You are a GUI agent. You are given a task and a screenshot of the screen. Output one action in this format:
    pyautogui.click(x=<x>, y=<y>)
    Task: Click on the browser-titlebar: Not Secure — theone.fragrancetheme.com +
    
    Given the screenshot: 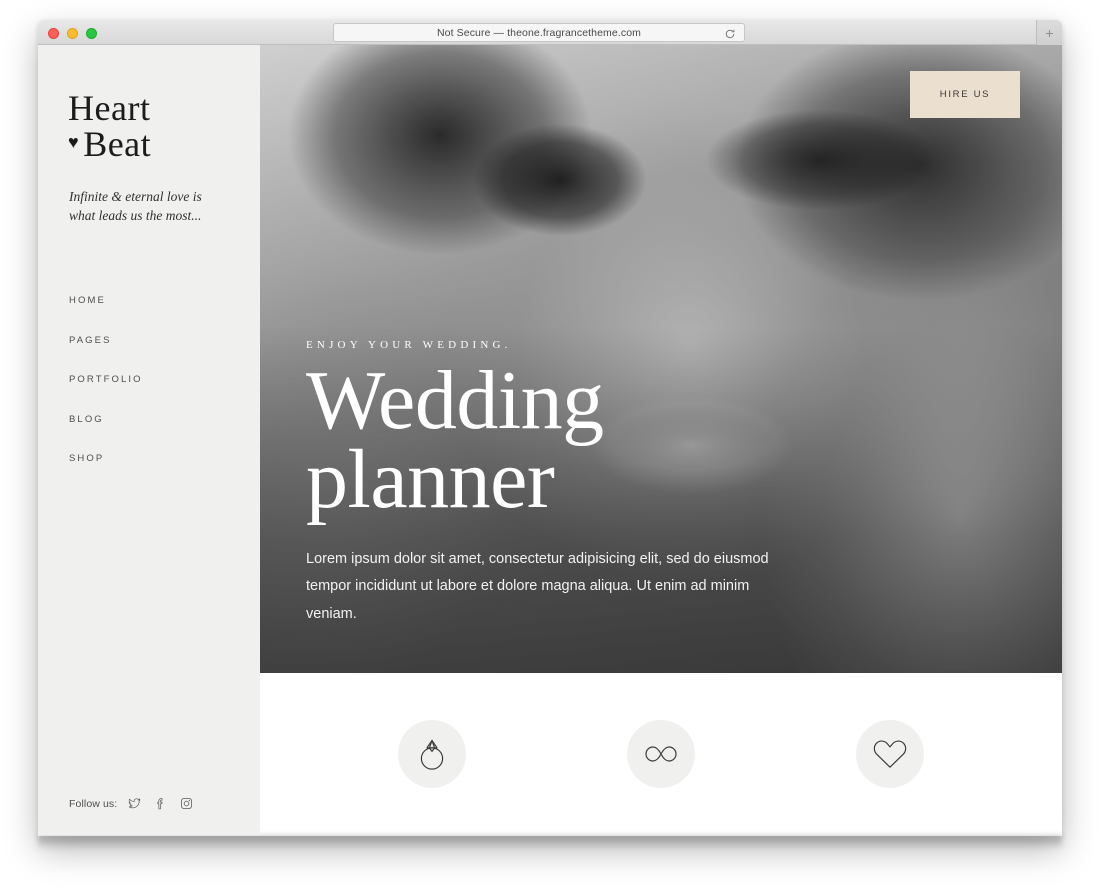 What is the action you would take?
    pyautogui.click(x=550, y=32)
    